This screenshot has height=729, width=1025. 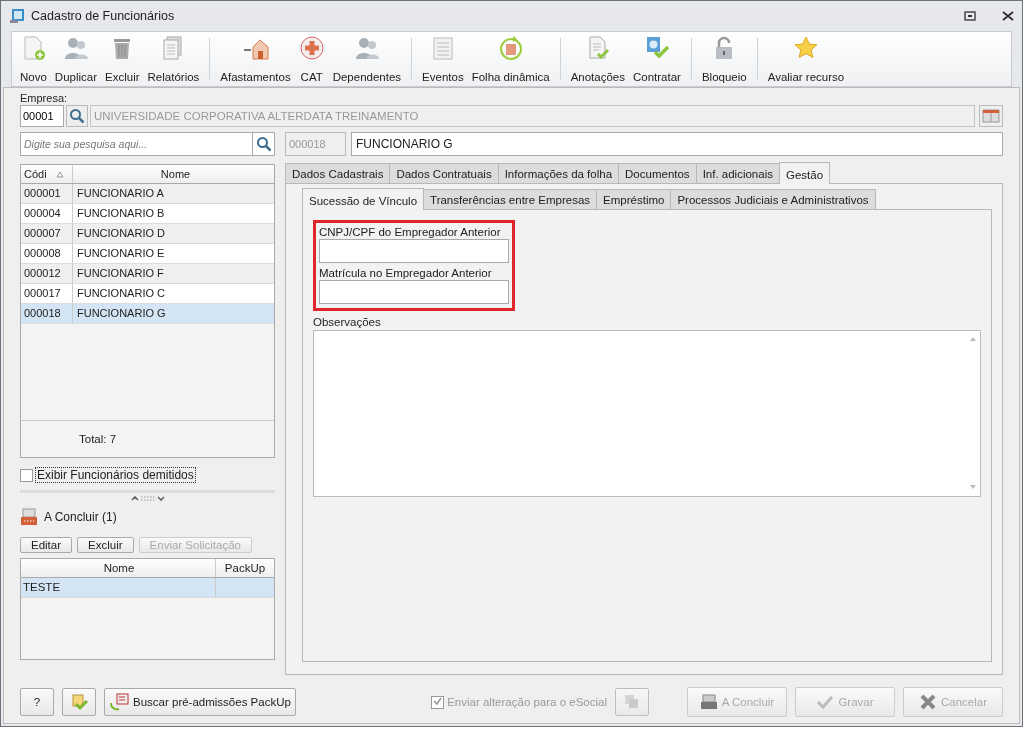 I want to click on close-icon, so click(x=1008, y=16).